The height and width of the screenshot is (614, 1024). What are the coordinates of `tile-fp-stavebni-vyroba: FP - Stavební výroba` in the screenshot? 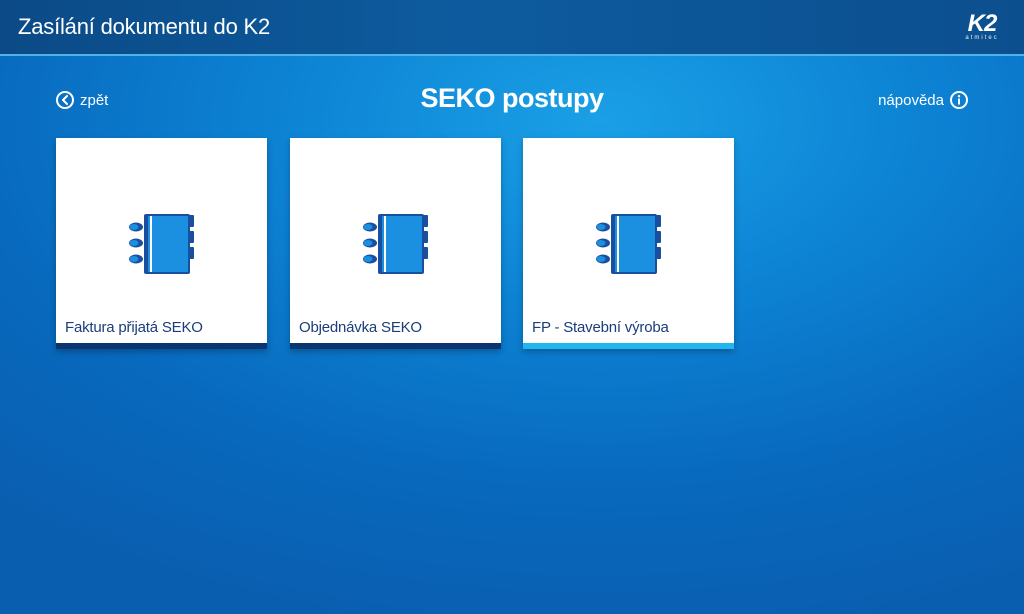 It's located at (628, 243).